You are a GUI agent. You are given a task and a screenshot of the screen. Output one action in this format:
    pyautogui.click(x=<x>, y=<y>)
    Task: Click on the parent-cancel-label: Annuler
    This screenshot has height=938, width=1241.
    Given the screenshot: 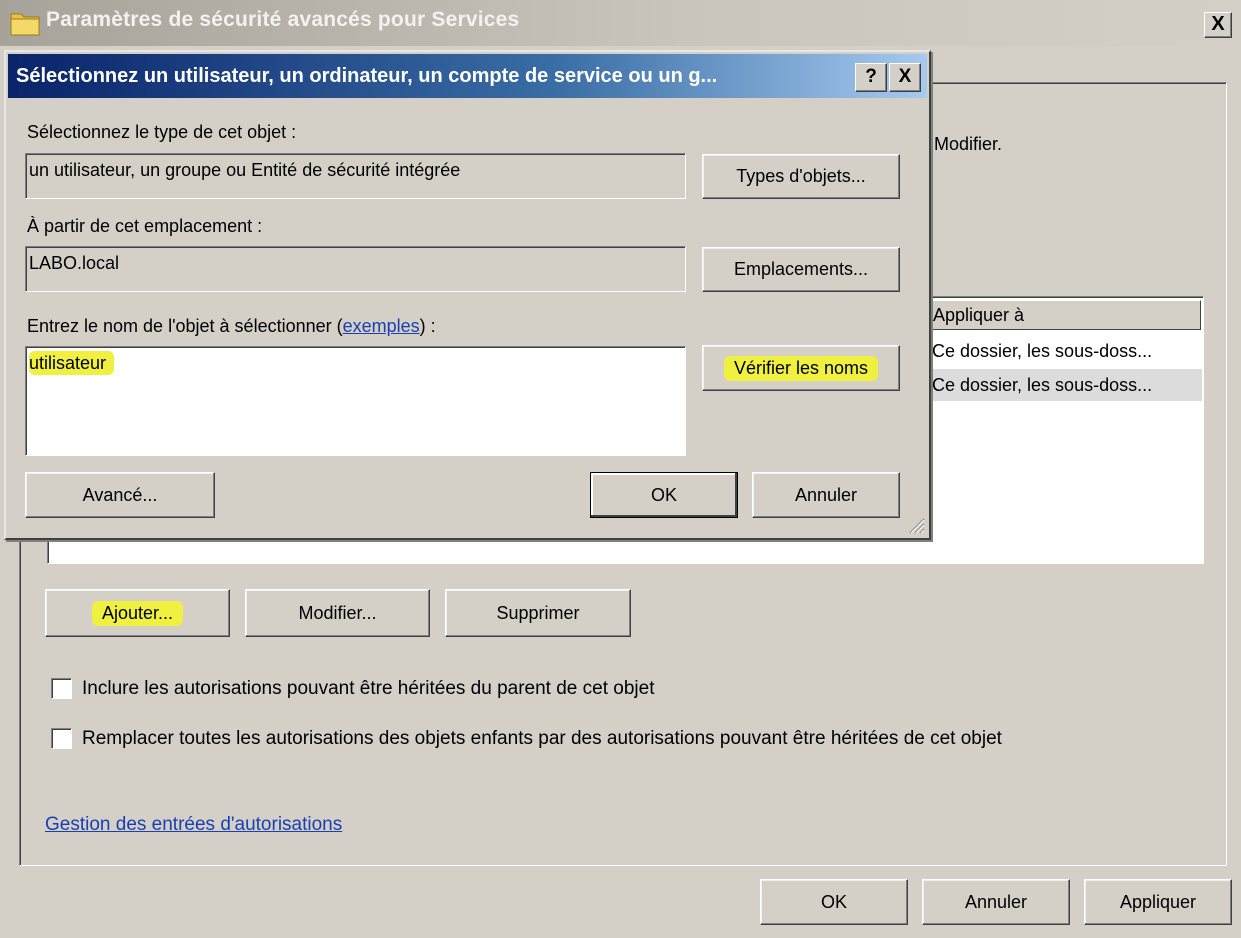 What is the action you would take?
    pyautogui.click(x=996, y=901)
    